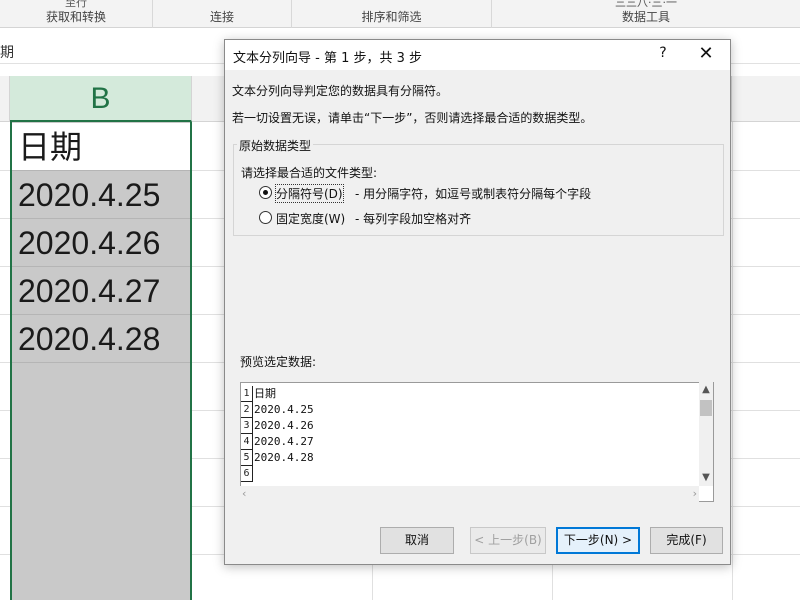 This screenshot has width=800, height=600. I want to click on cell-b3: 2020.4.26, so click(101, 243).